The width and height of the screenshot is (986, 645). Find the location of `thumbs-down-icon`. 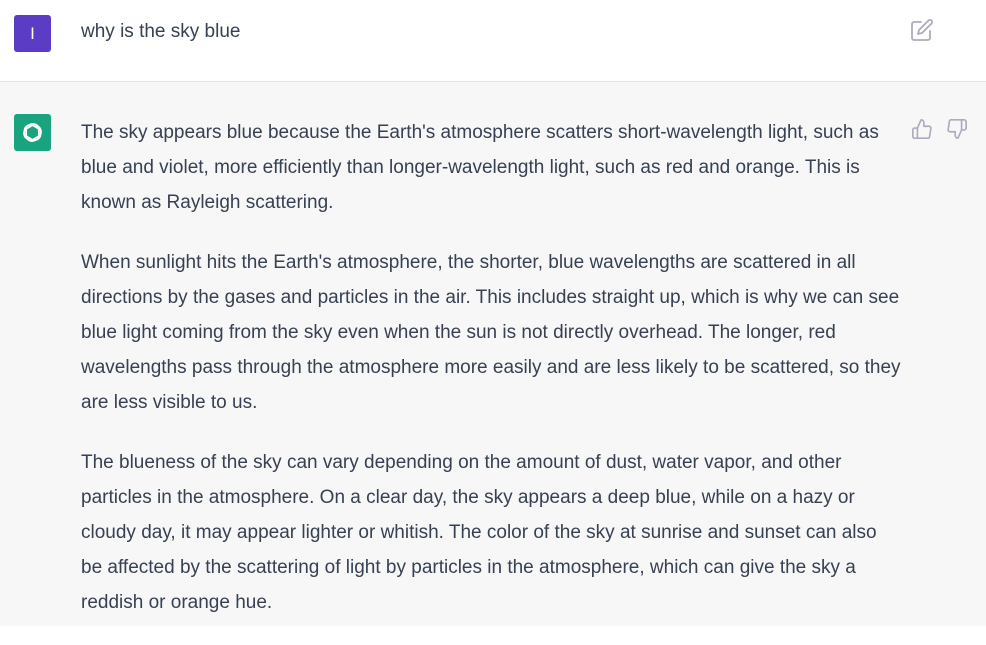

thumbs-down-icon is located at coordinates (957, 129).